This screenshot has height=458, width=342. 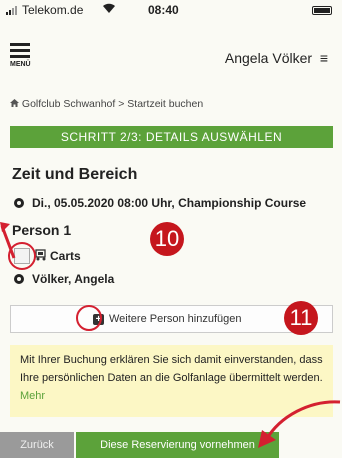 I want to click on carrier-name: Telekom.de, so click(x=53, y=10).